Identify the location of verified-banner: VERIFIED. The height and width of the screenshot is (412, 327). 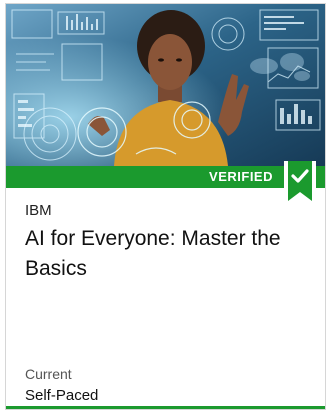
(165, 177).